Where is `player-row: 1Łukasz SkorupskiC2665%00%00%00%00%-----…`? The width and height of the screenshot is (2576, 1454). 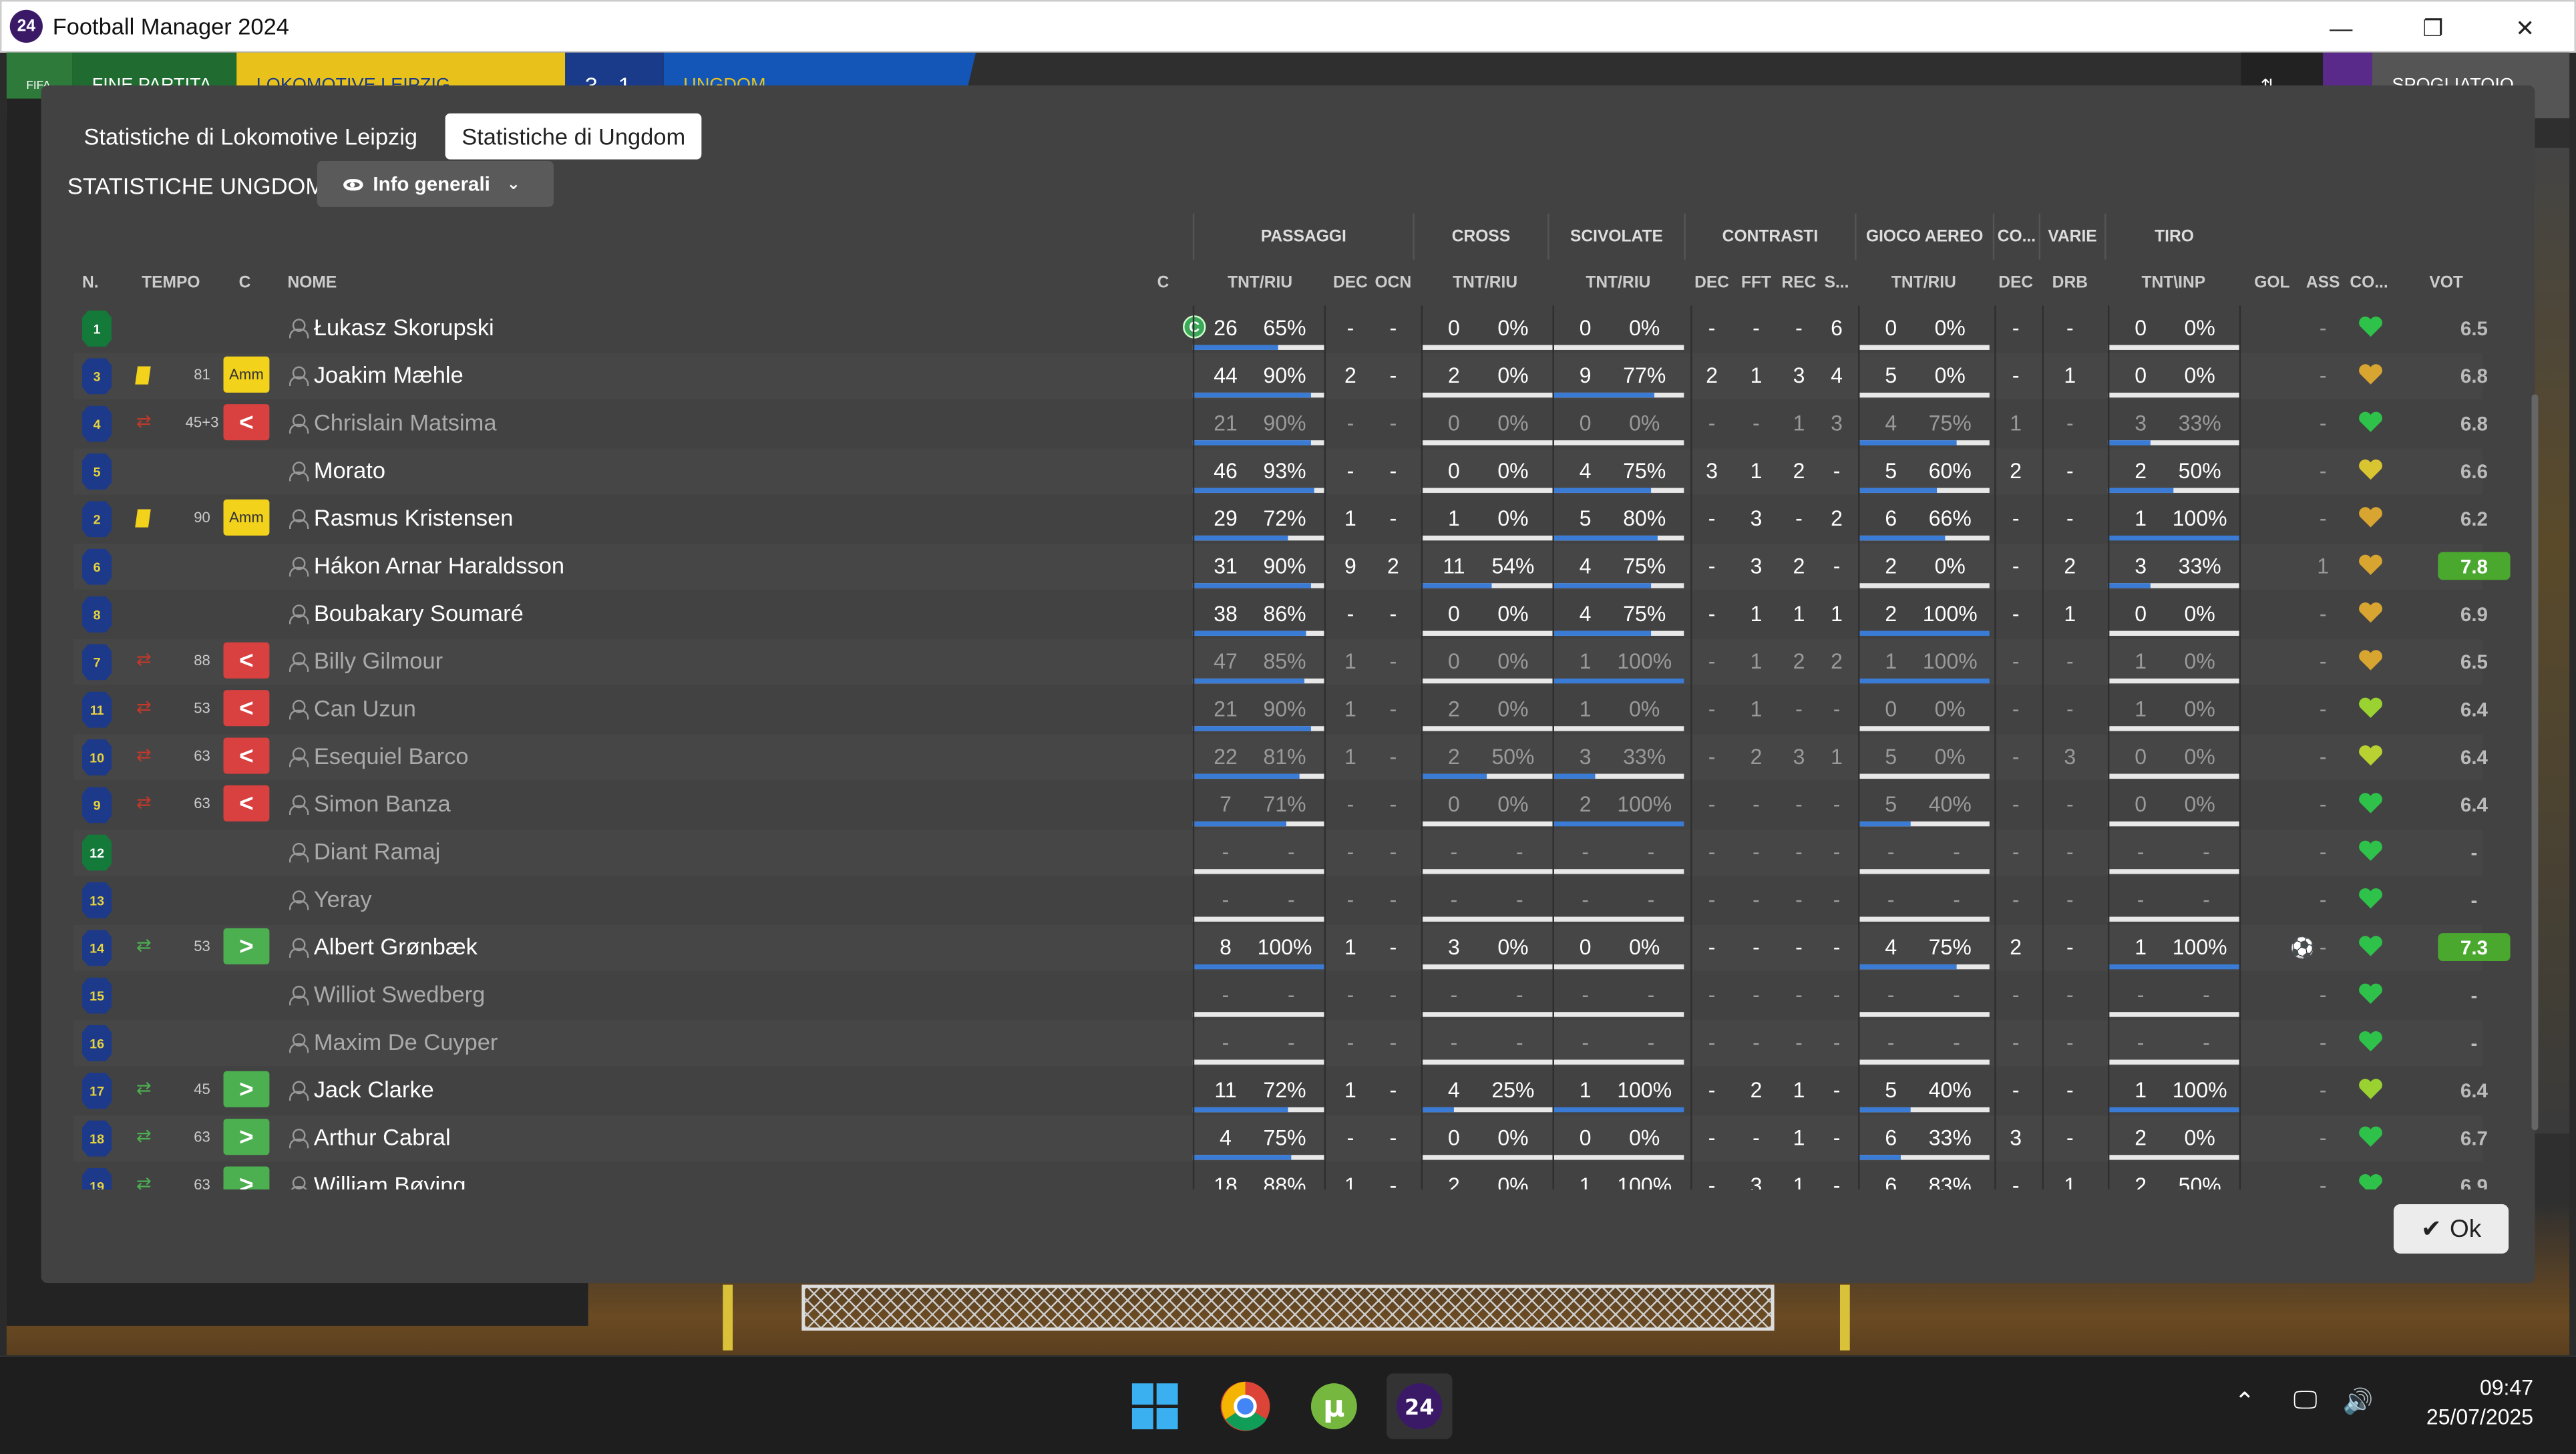
player-row: 1Łukasz SkorupskiC2665%00%00%00%00%-----… is located at coordinates (1281, 329).